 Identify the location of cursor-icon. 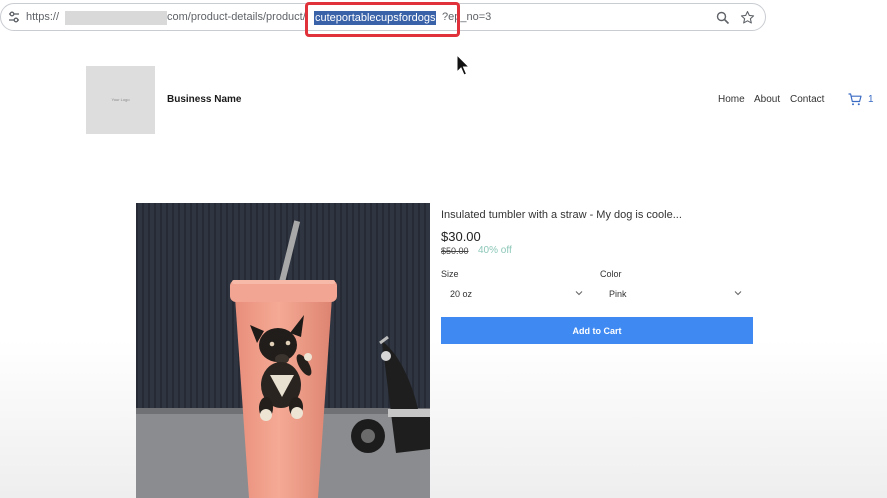
(463, 65).